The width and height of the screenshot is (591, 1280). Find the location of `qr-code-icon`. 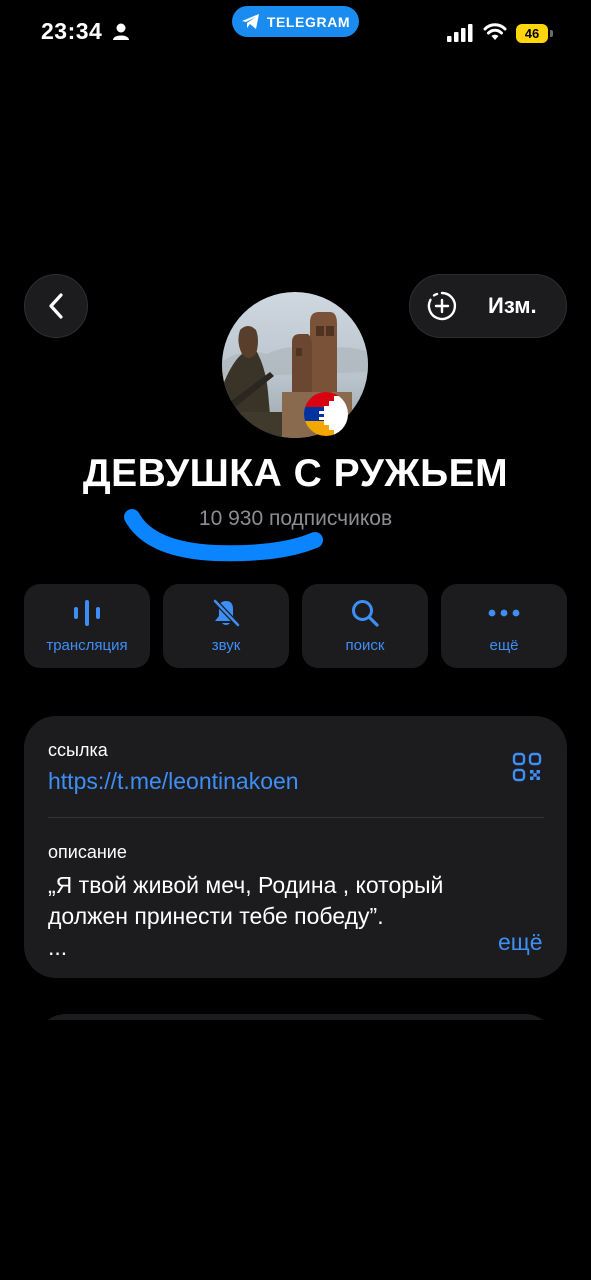

qr-code-icon is located at coordinates (527, 767).